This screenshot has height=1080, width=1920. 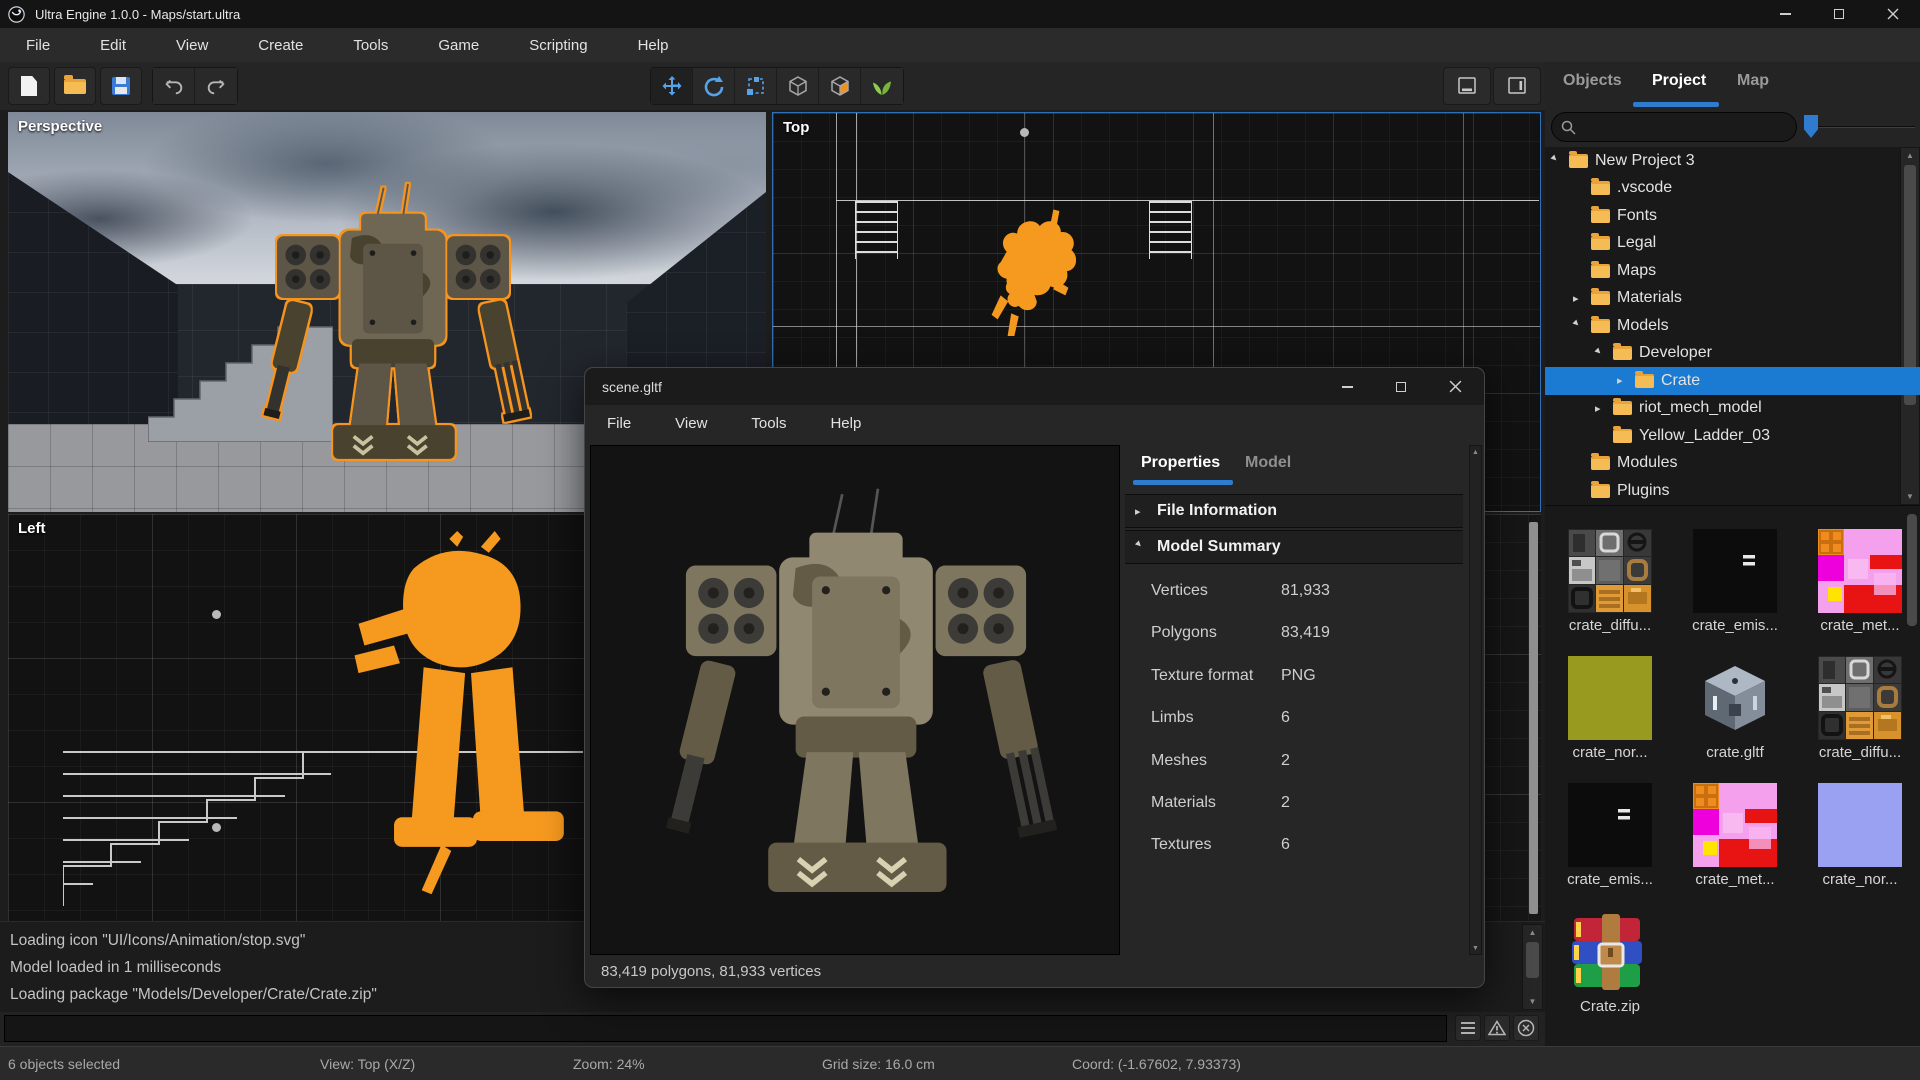 What do you see at coordinates (393, 343) in the screenshot?
I see `mech-model-selected` at bounding box center [393, 343].